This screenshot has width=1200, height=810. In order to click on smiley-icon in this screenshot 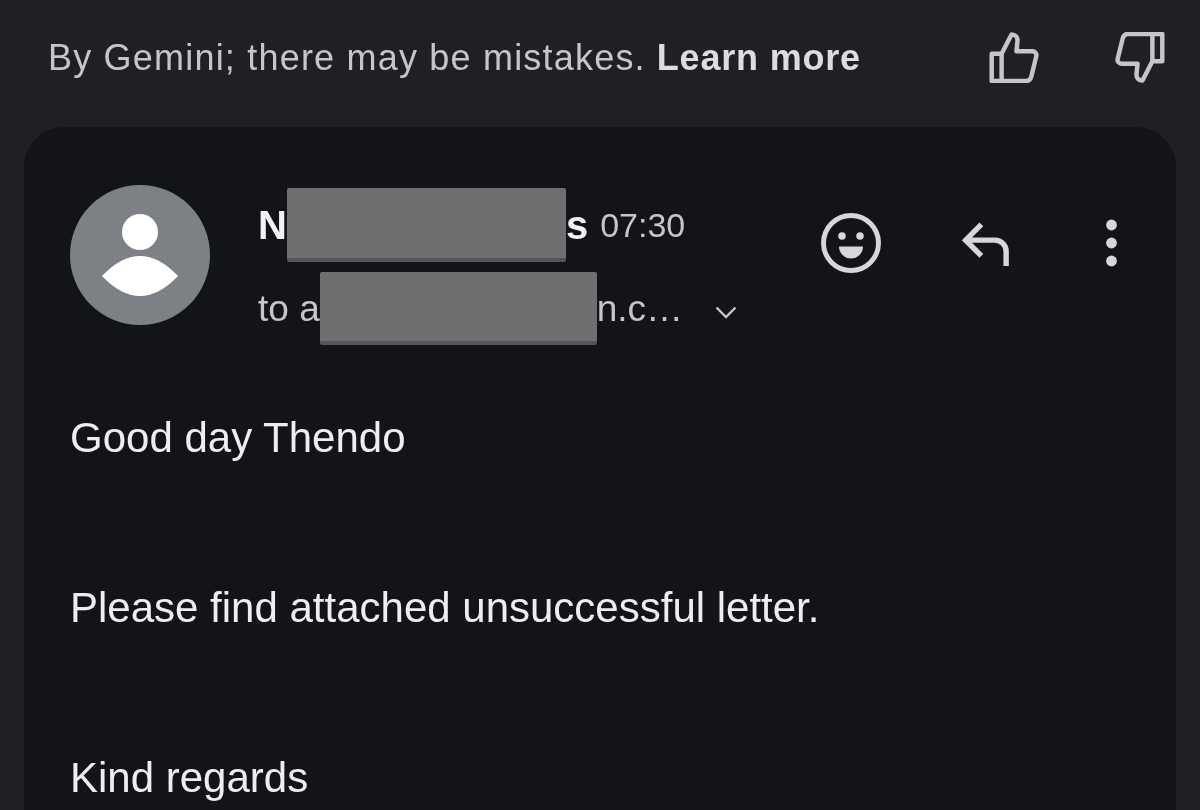, I will do `click(851, 243)`.